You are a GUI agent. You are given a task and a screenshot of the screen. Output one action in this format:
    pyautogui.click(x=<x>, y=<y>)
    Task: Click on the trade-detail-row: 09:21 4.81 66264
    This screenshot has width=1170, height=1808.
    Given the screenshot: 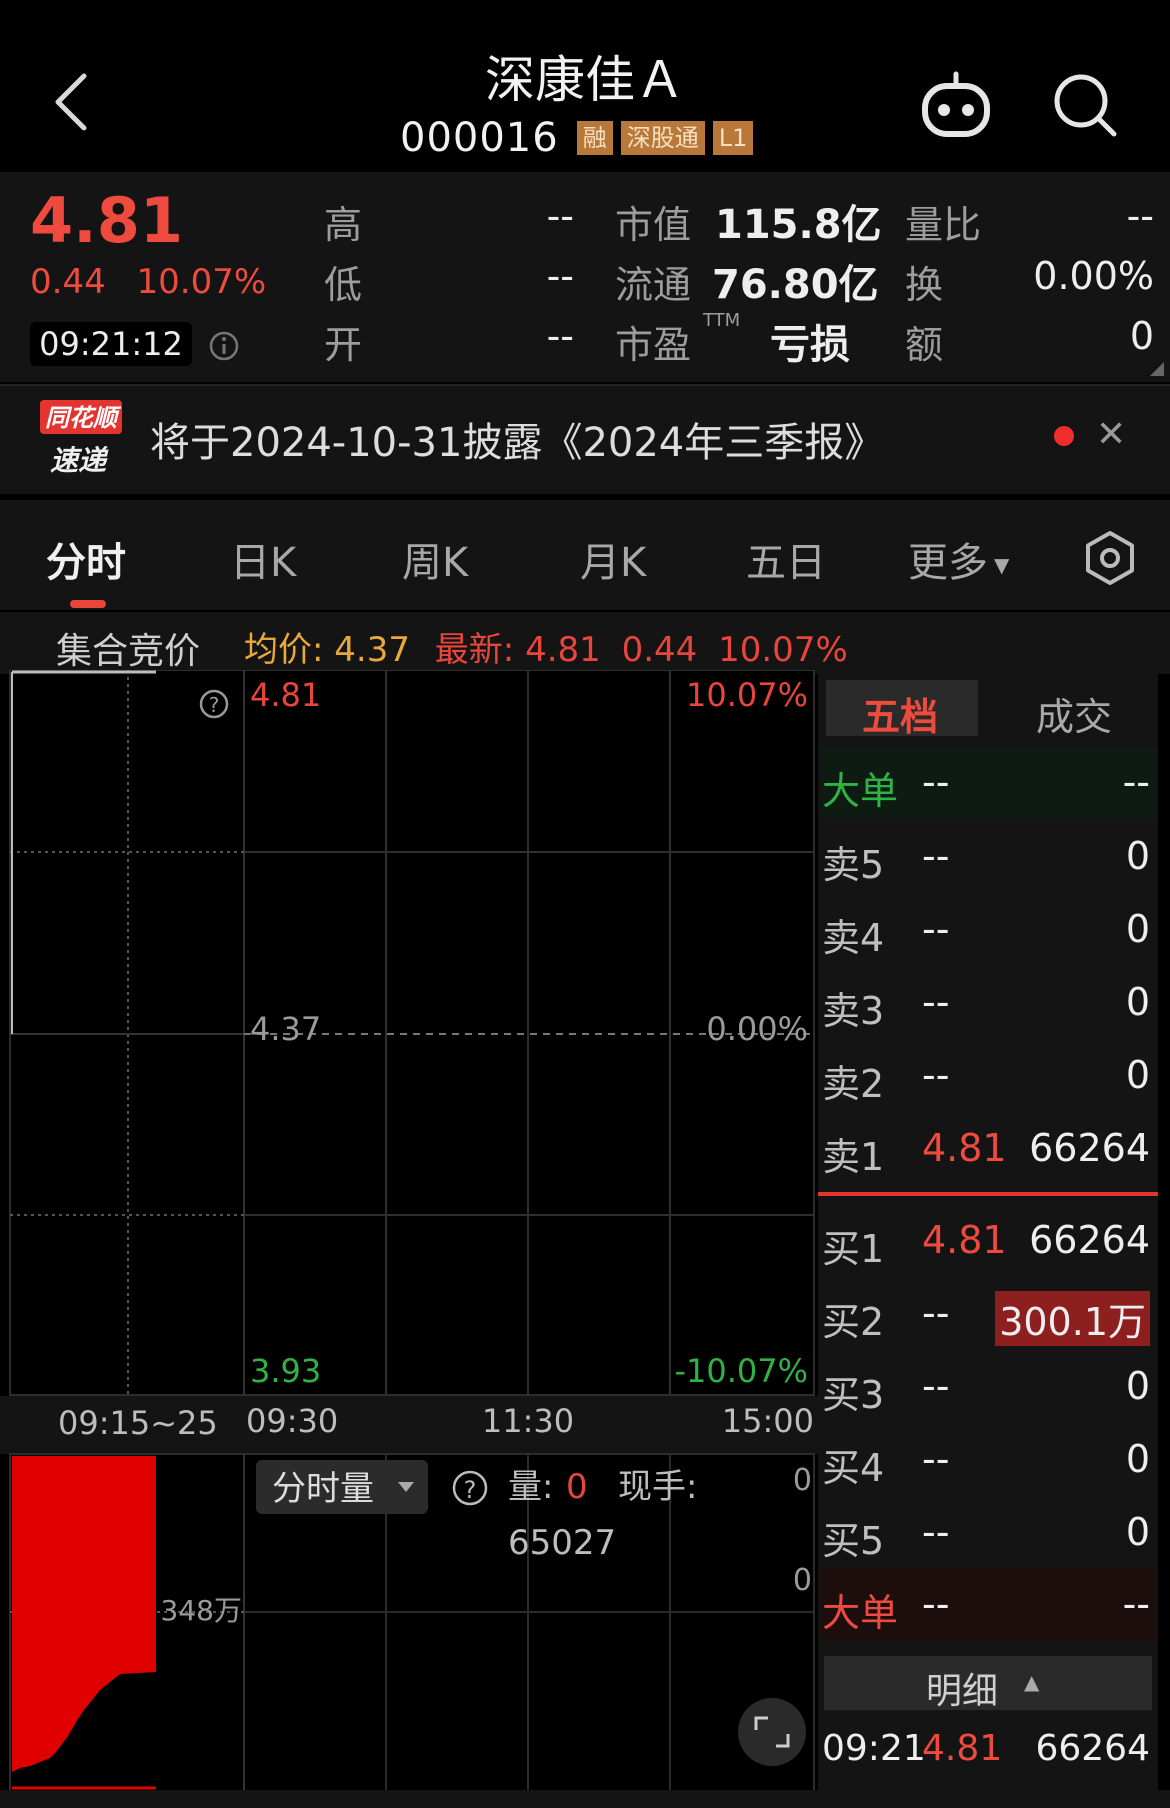 What is the action you would take?
    pyautogui.click(x=989, y=1753)
    